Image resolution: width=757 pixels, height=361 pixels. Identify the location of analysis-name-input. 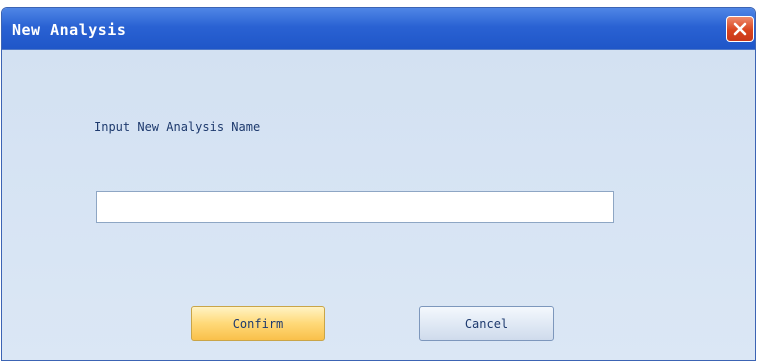
(355, 207).